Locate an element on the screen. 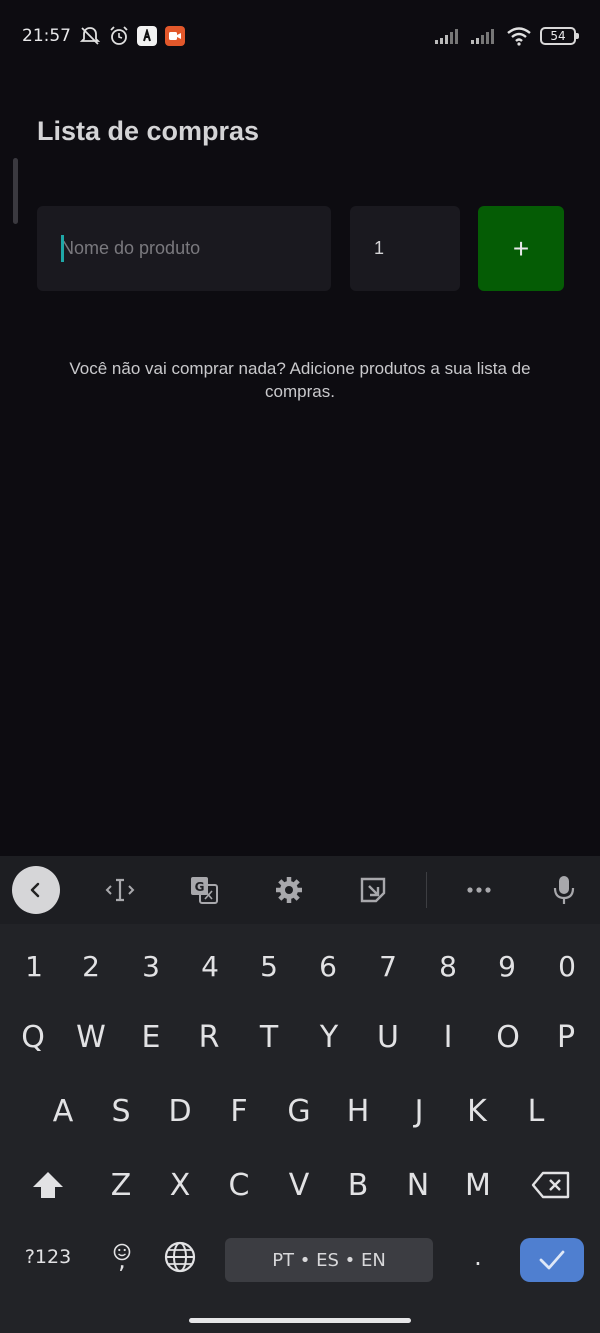 Image resolution: width=600 pixels, height=1333 pixels. key-1: 1 is located at coordinates (34, 966).